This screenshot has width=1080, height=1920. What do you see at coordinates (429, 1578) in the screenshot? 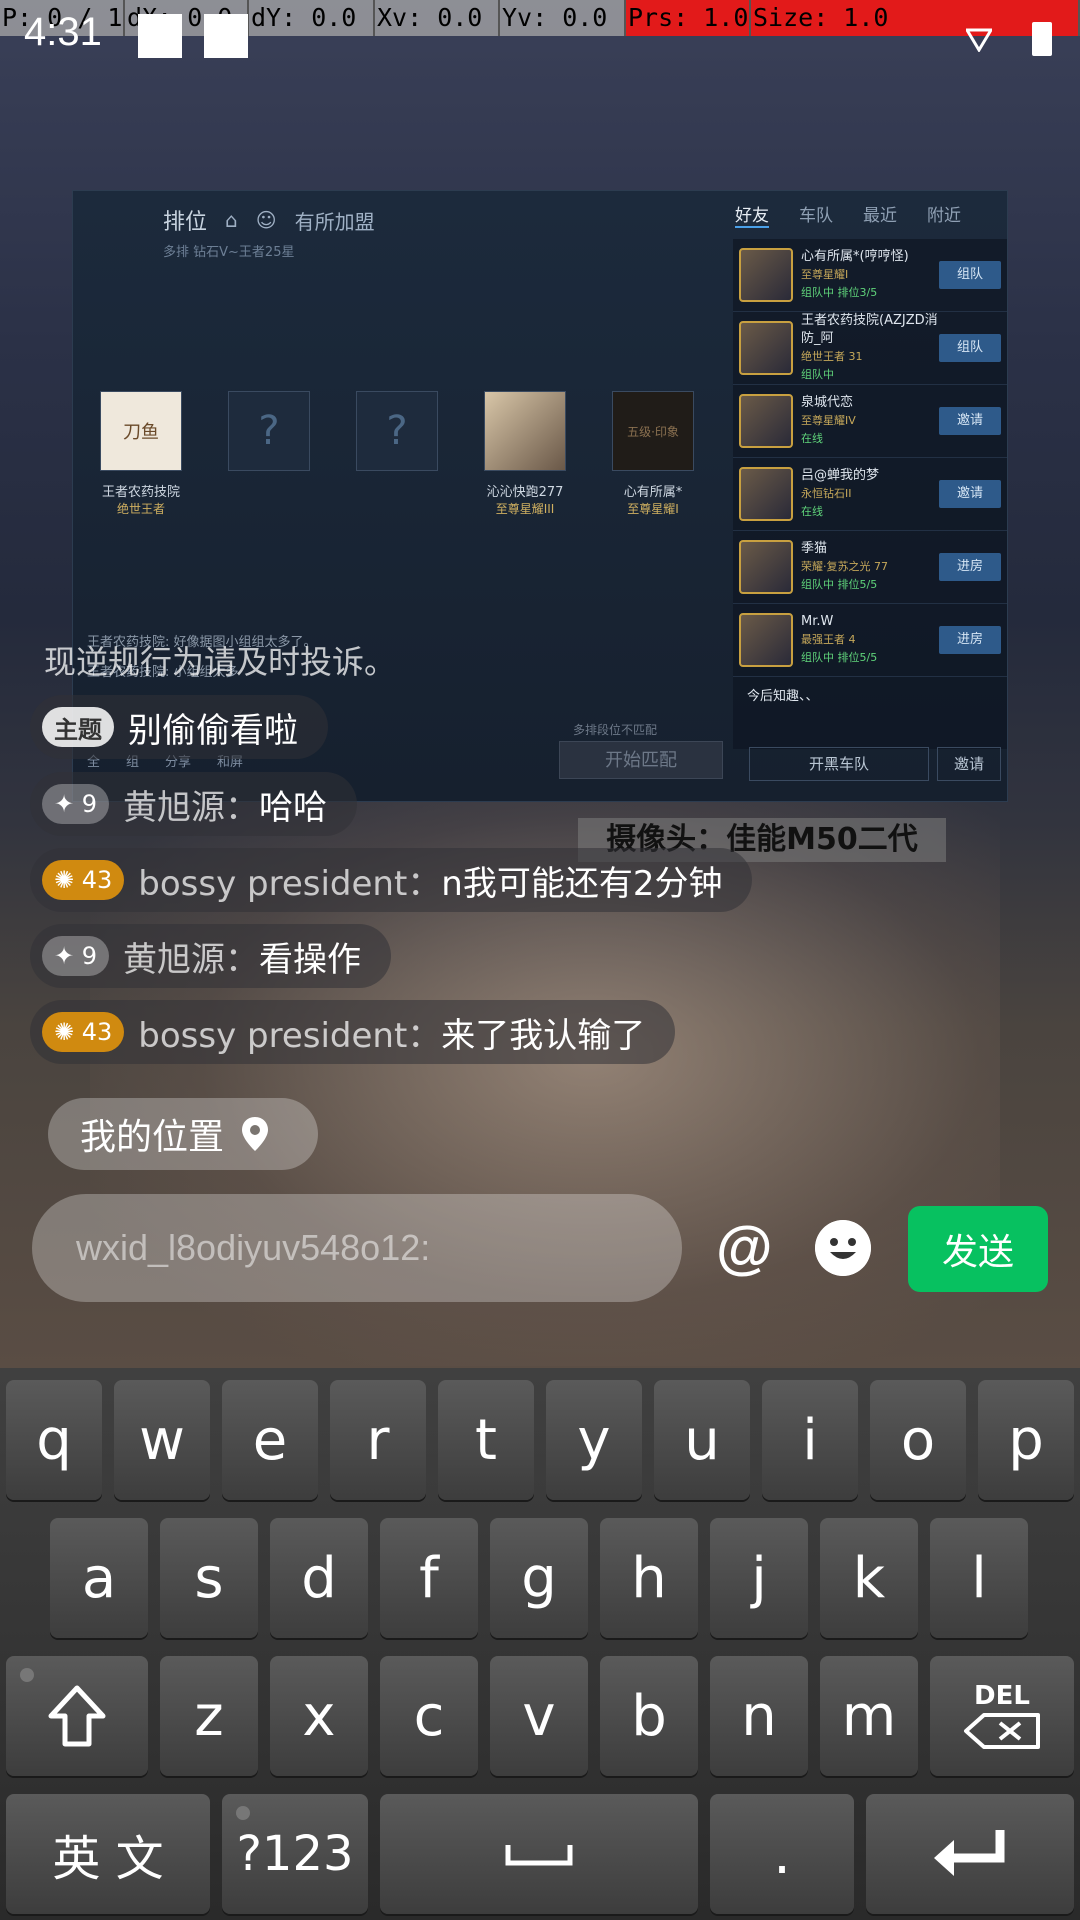
I see `key-f: f` at bounding box center [429, 1578].